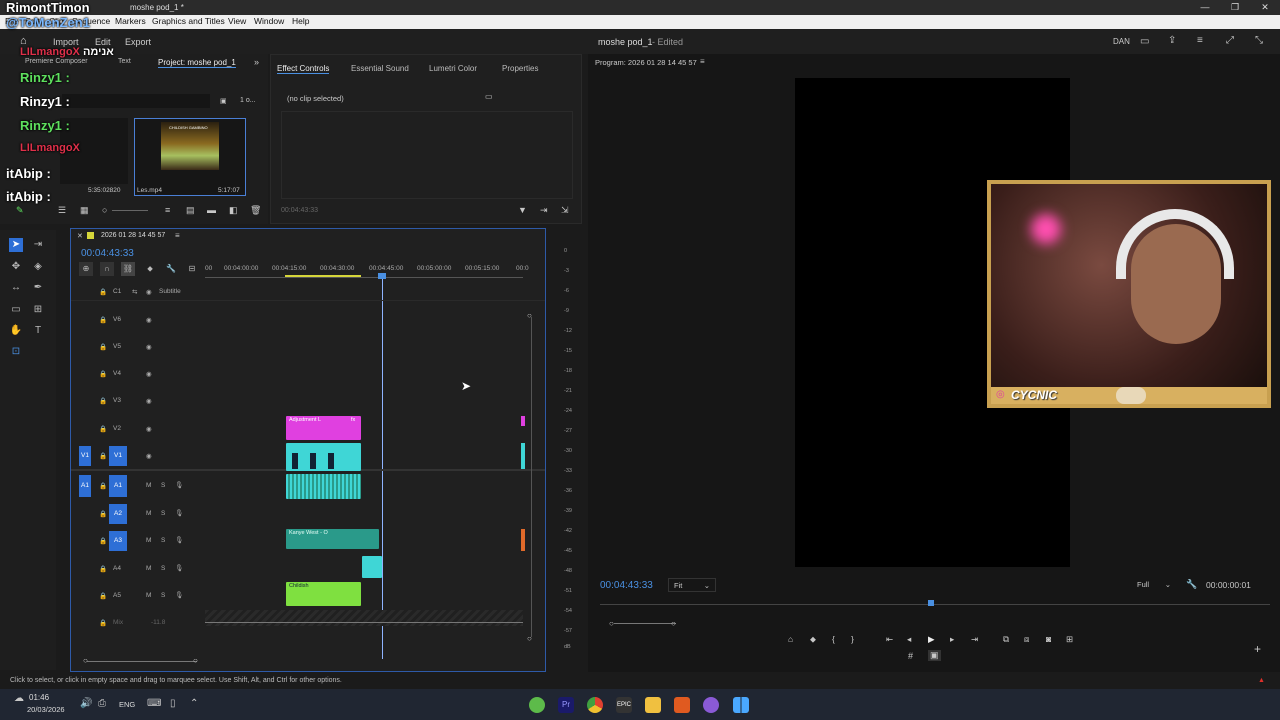  What do you see at coordinates (323, 276) in the screenshot?
I see `work-area-bar` at bounding box center [323, 276].